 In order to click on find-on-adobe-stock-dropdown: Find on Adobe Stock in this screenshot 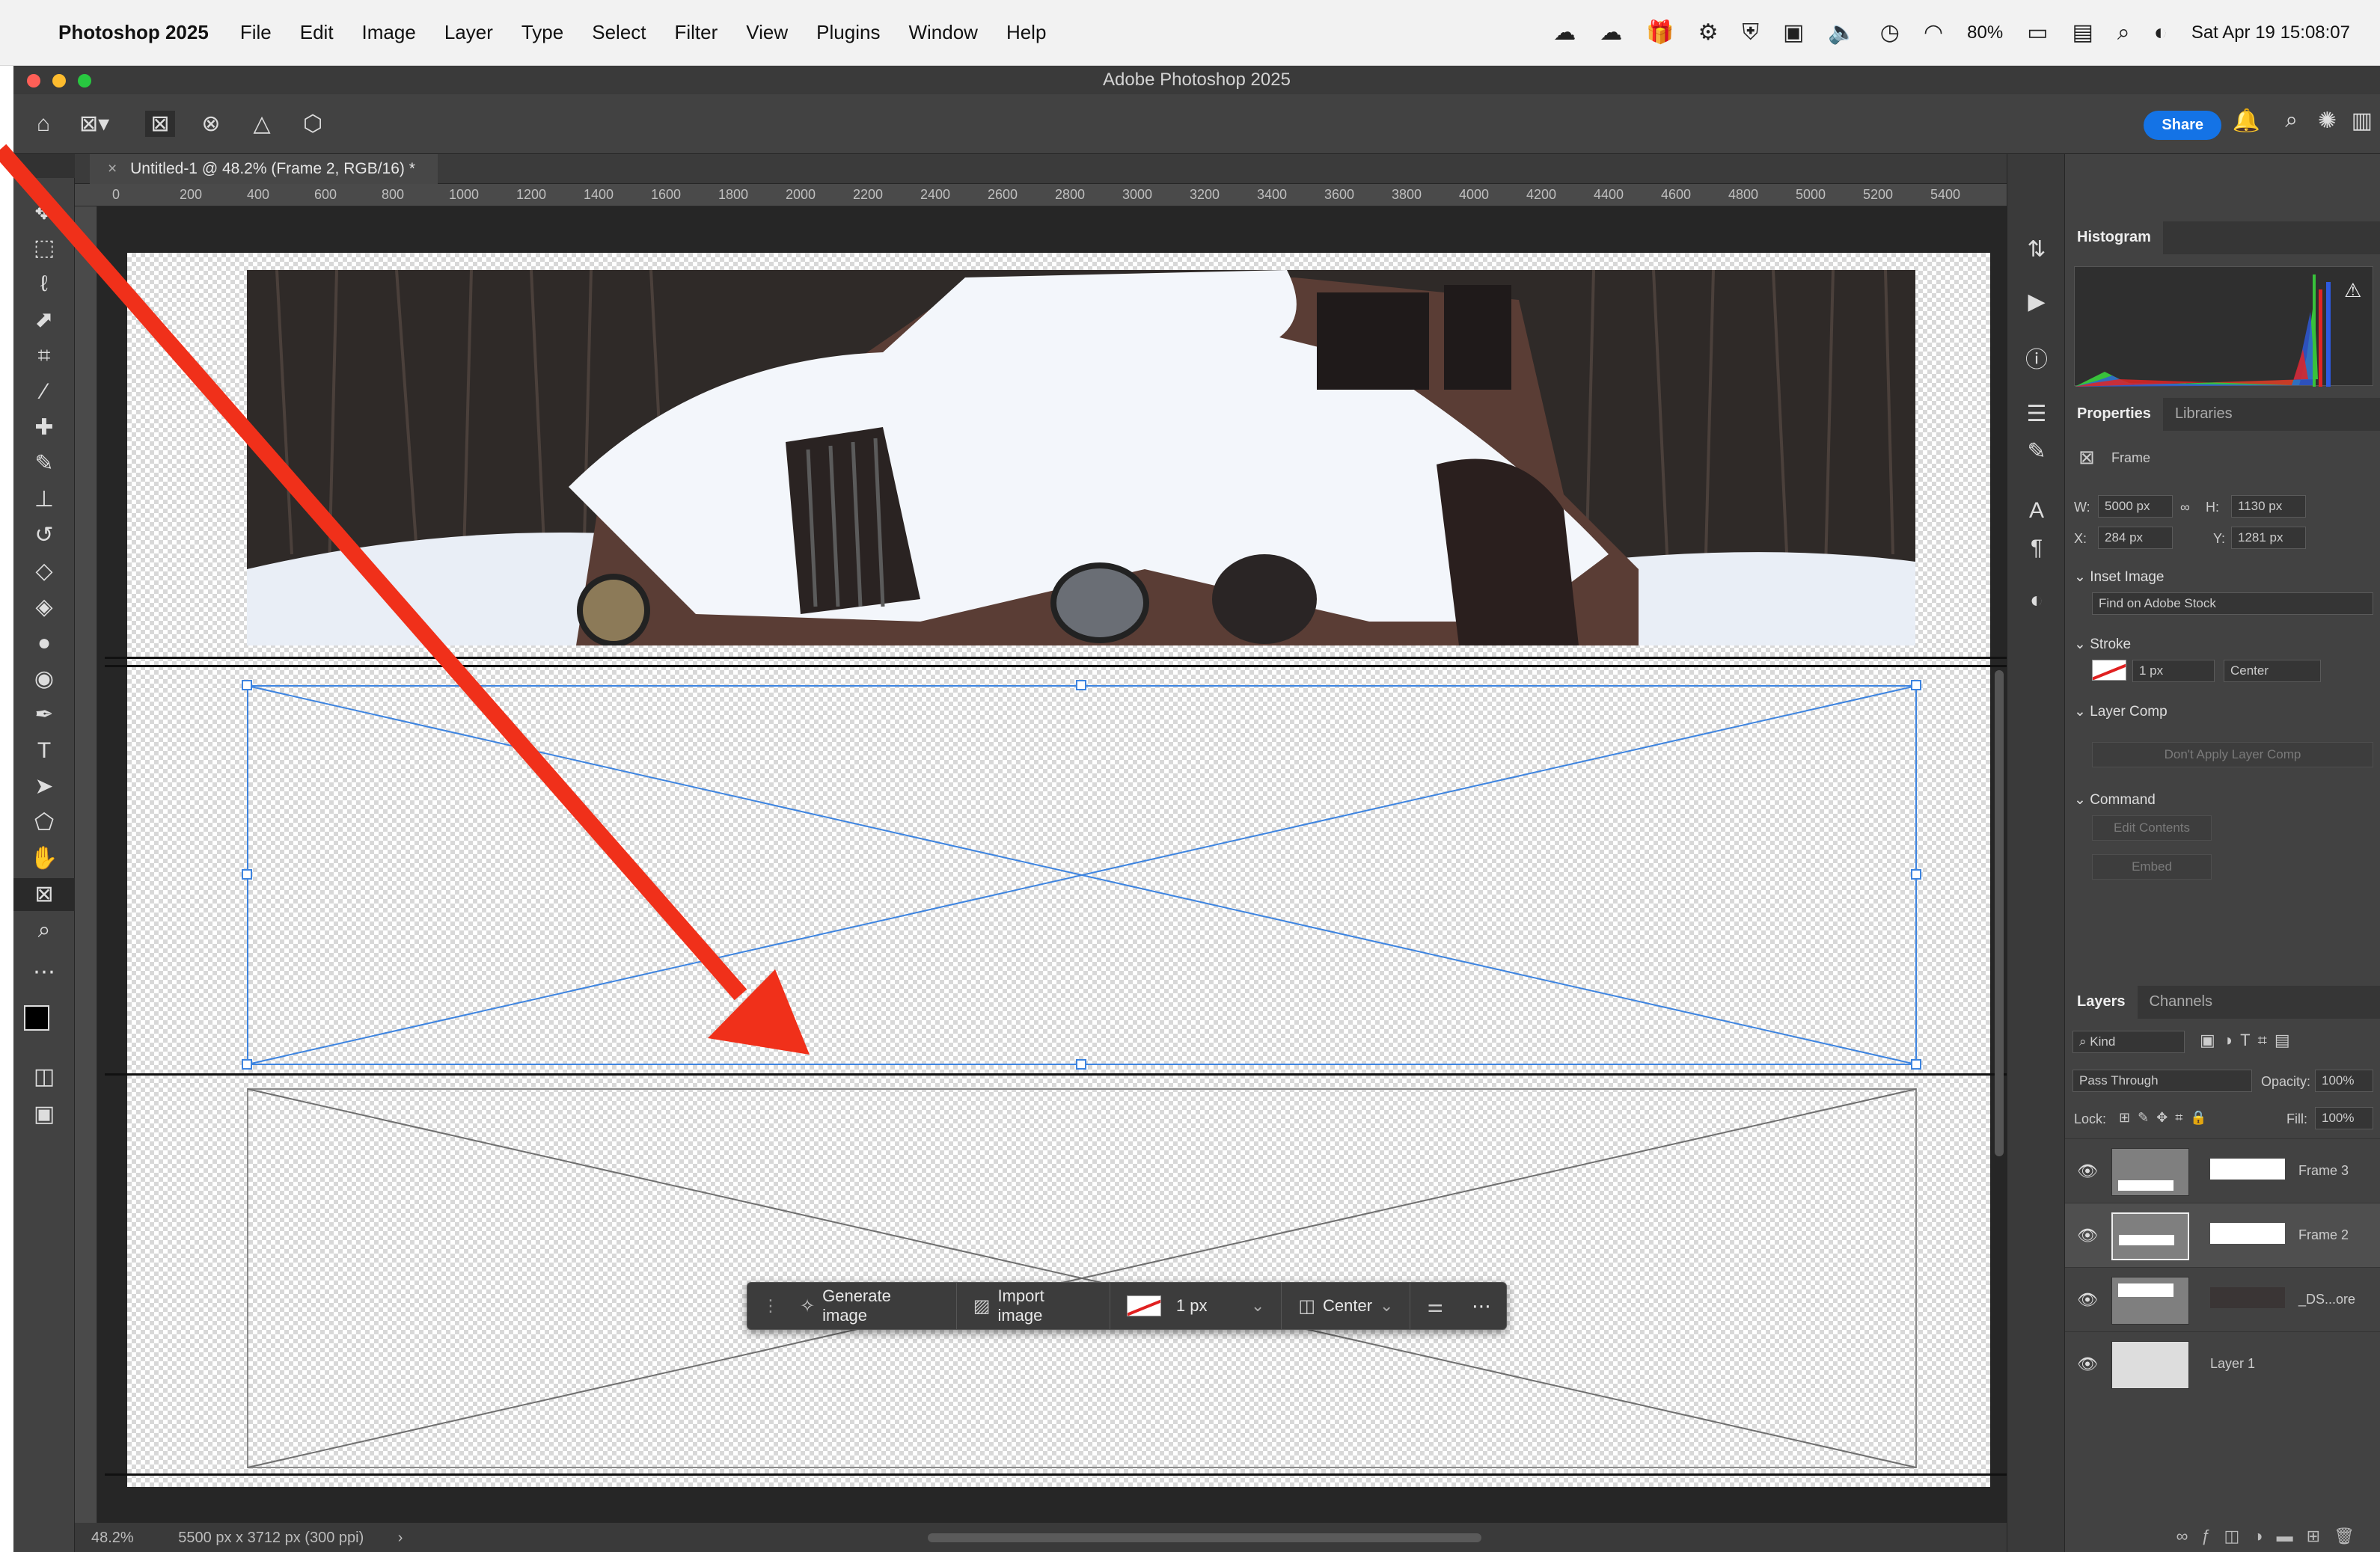, I will do `click(2232, 603)`.